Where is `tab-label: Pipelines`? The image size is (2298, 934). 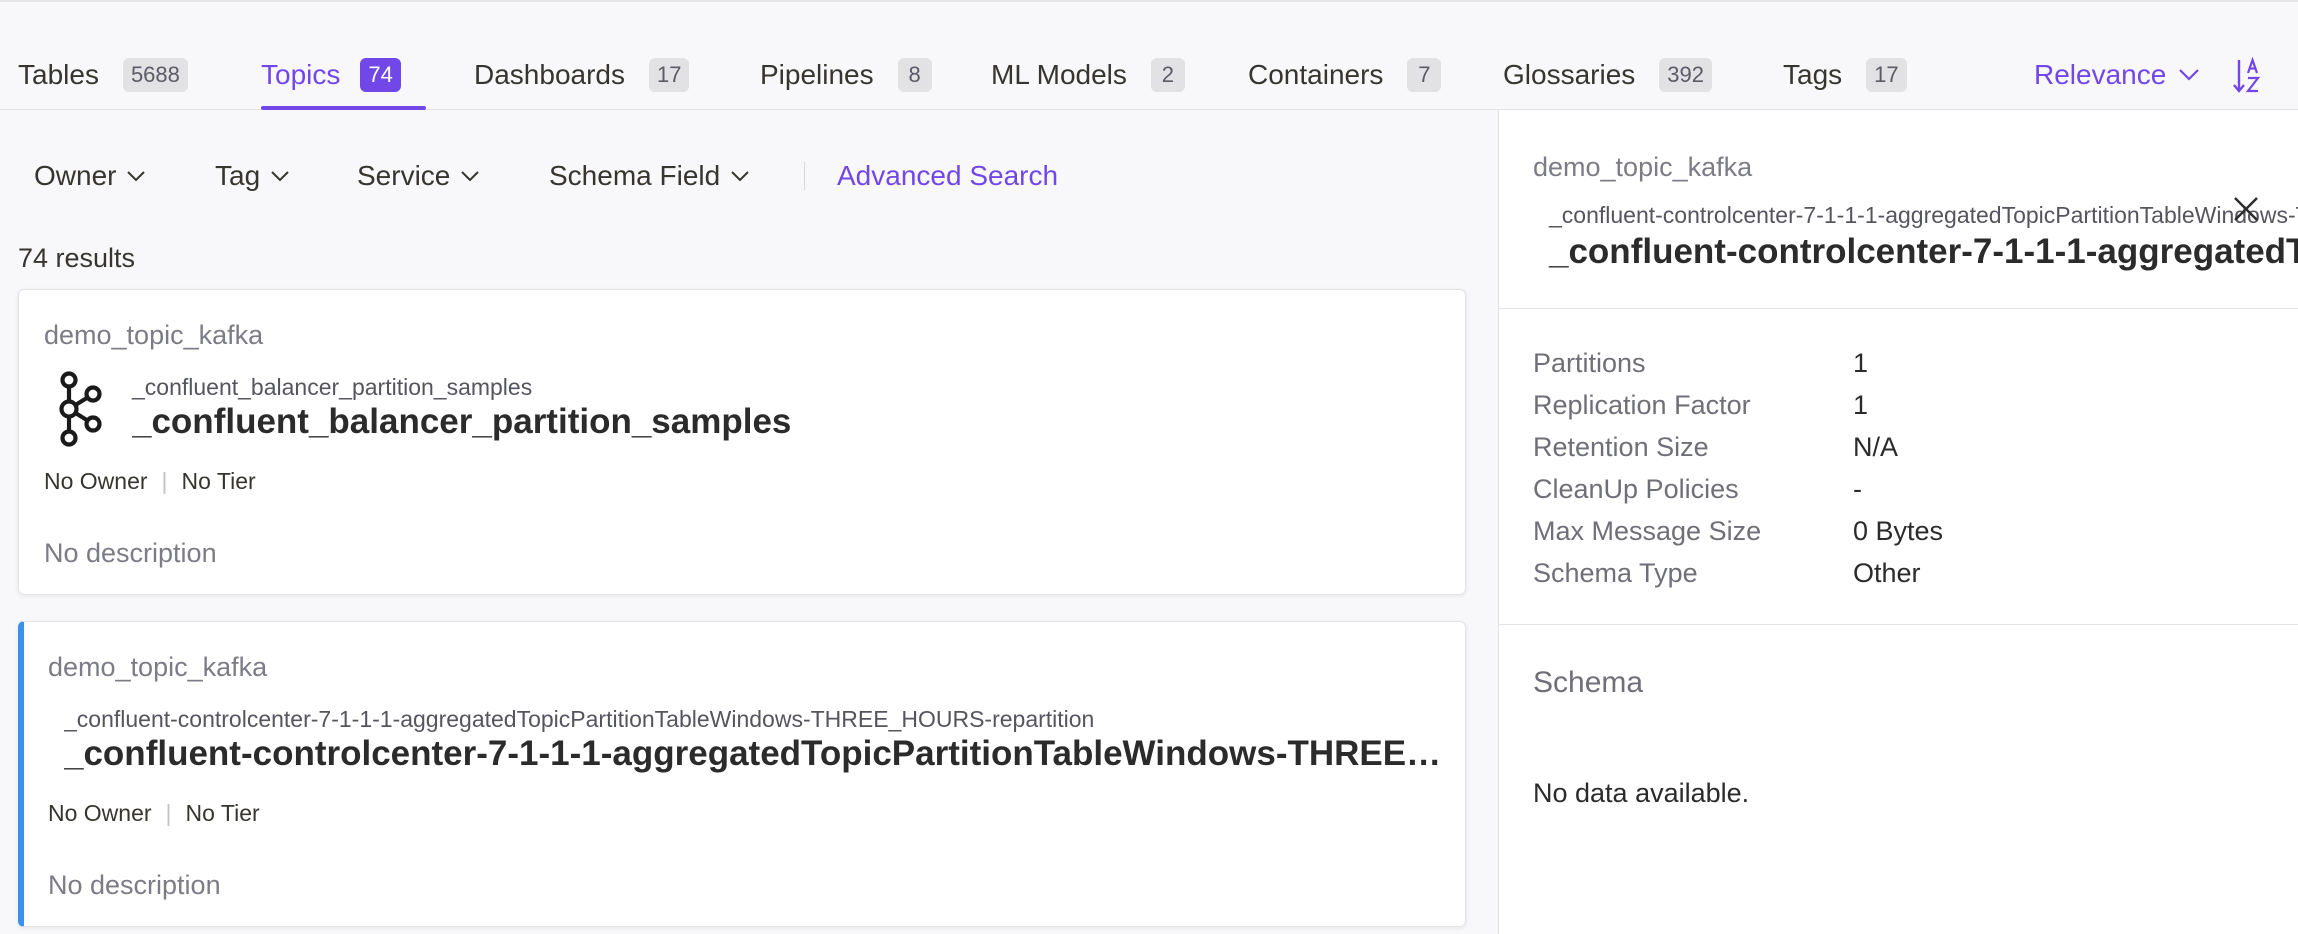
tab-label: Pipelines is located at coordinates (817, 74).